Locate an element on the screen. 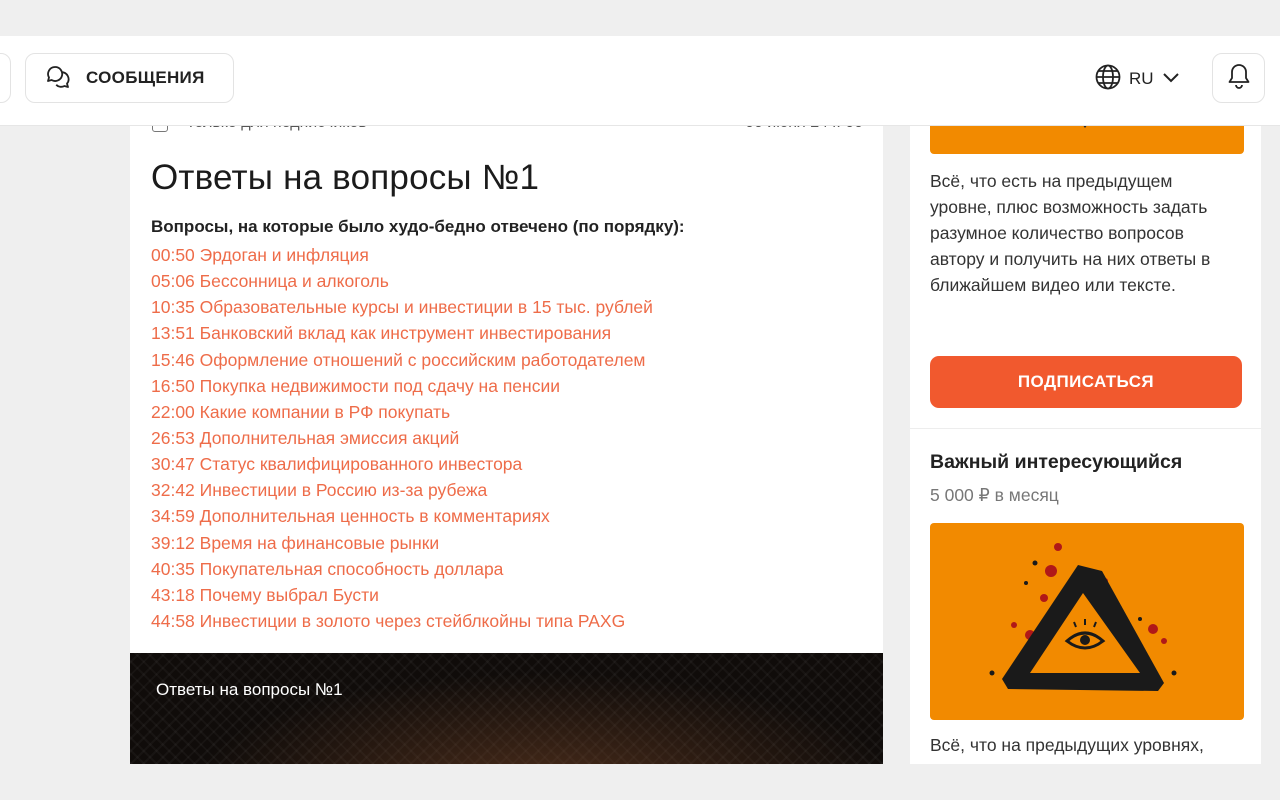 Image resolution: width=1280 pixels, height=800 pixels. tier-price: 5 000 ₽ в месяц is located at coordinates (994, 495).